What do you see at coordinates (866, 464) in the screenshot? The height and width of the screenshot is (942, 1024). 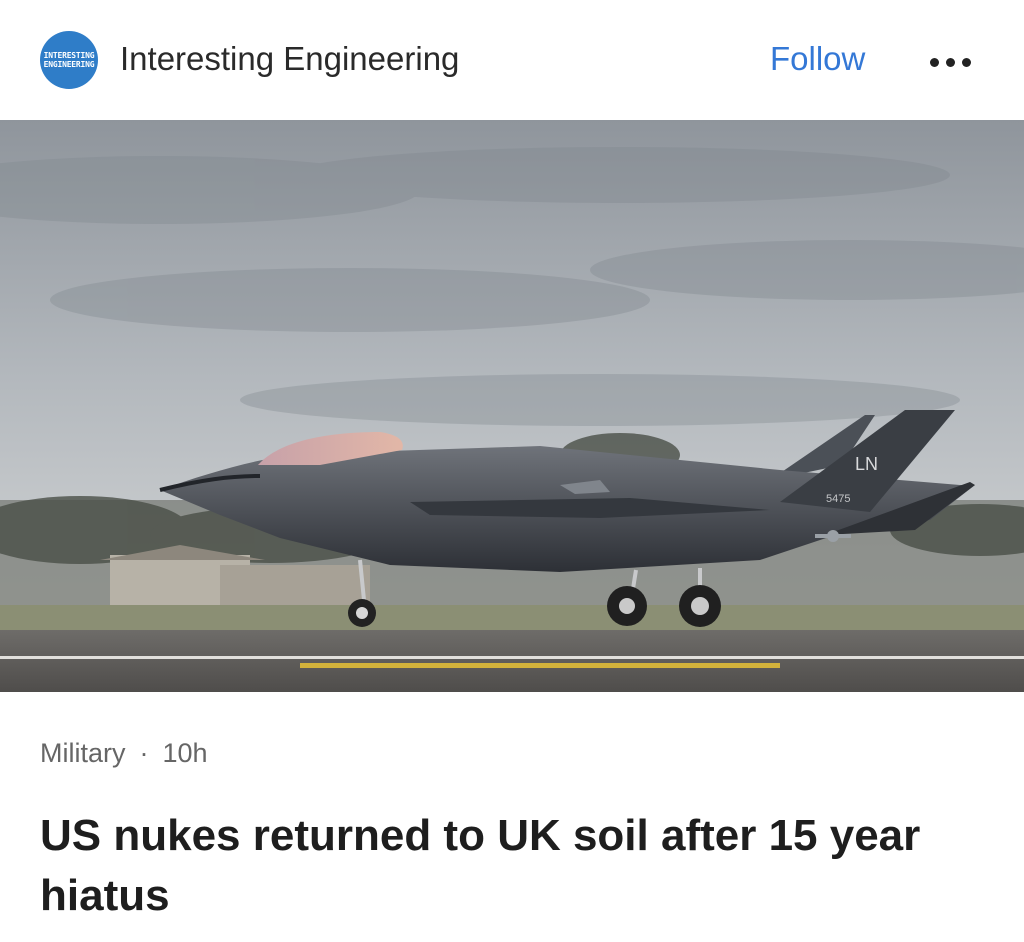 I see `tail-code-text: LN` at bounding box center [866, 464].